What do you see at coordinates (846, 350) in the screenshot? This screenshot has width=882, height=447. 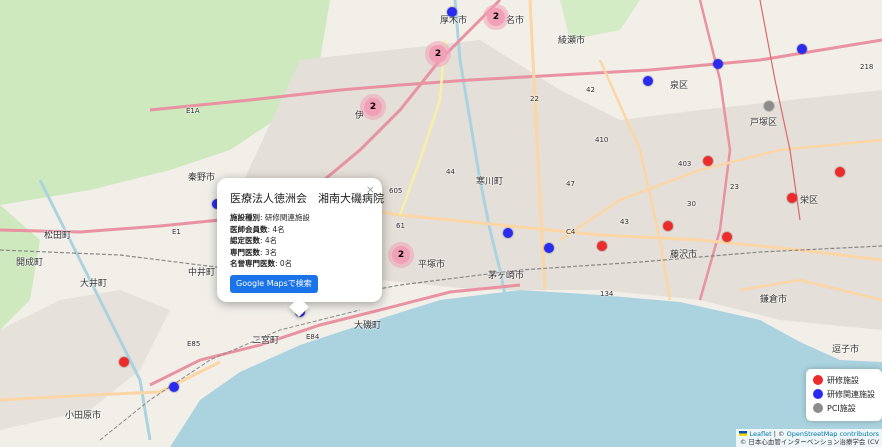 I see `place-label: 逗子市` at bounding box center [846, 350].